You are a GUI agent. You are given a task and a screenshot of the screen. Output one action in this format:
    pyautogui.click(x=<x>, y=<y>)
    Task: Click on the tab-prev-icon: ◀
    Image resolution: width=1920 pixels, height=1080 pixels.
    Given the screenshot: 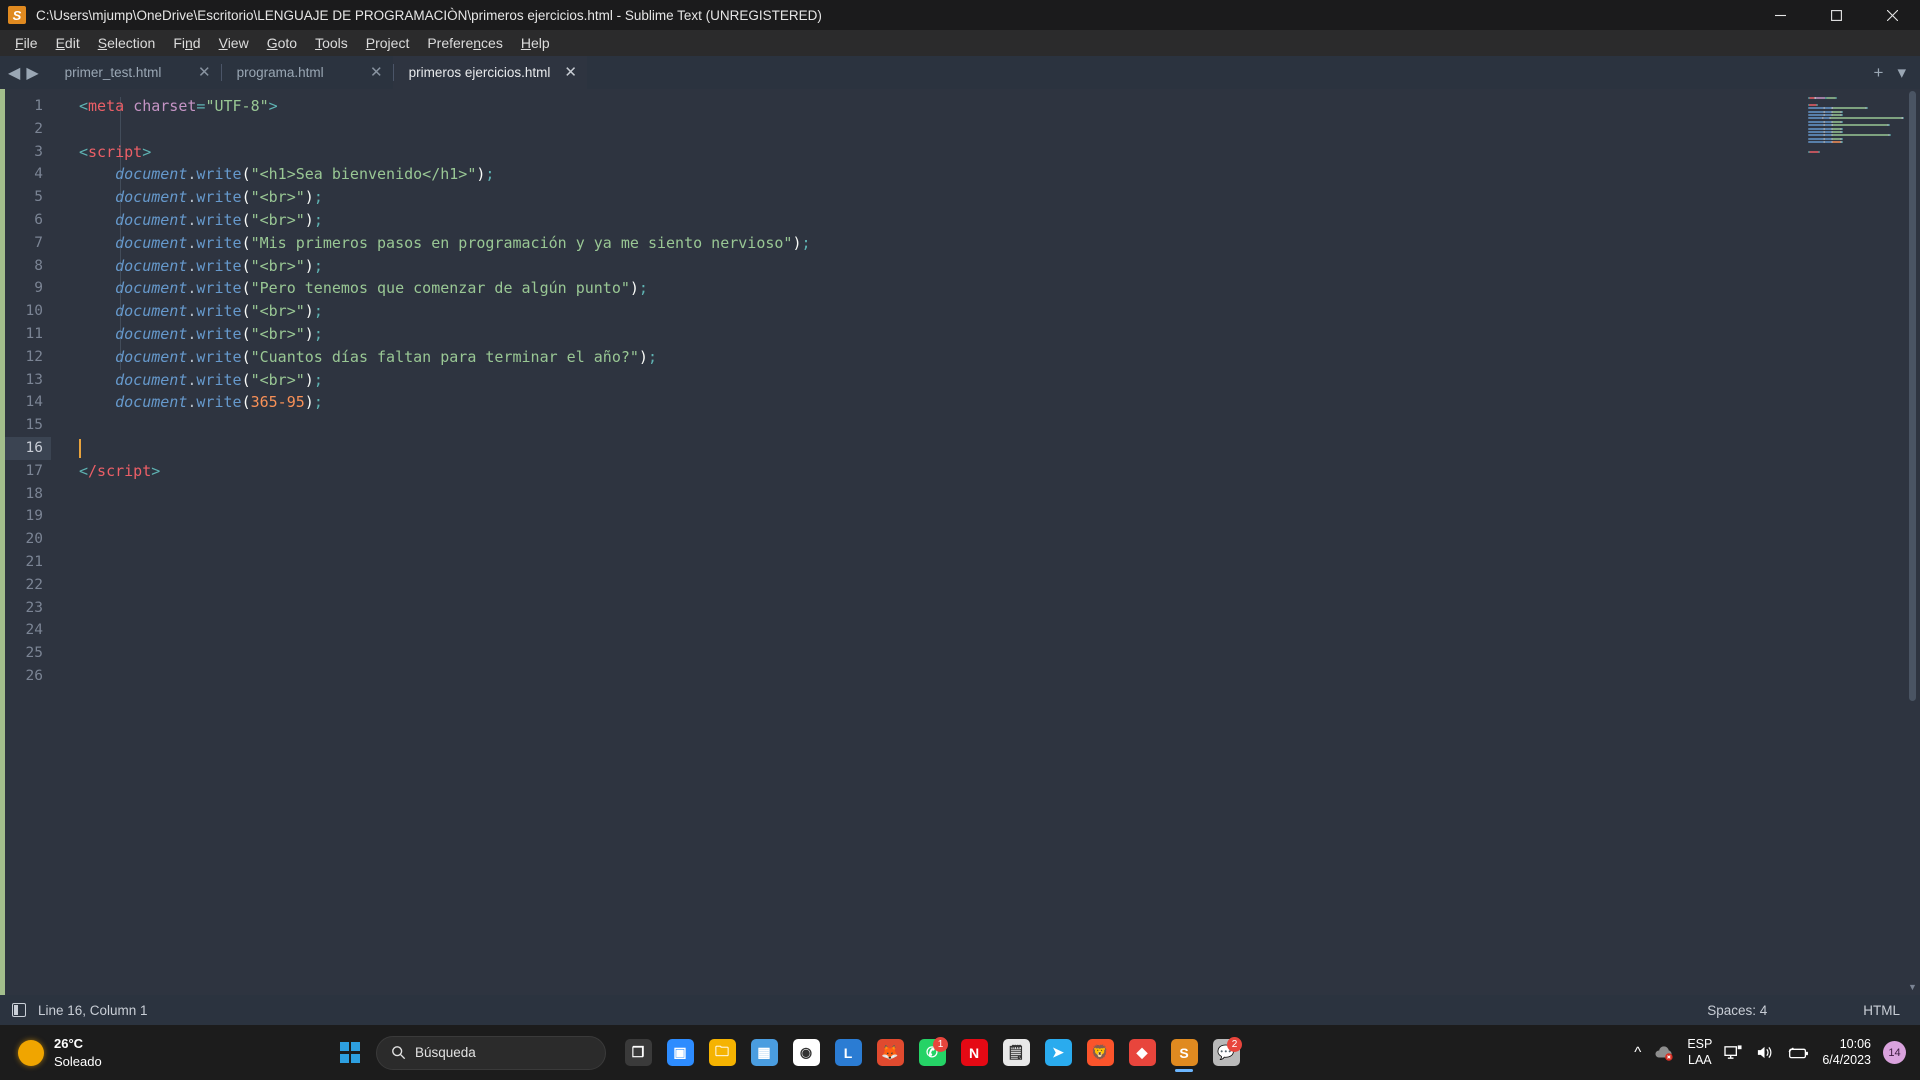 What is the action you would take?
    pyautogui.click(x=14, y=73)
    